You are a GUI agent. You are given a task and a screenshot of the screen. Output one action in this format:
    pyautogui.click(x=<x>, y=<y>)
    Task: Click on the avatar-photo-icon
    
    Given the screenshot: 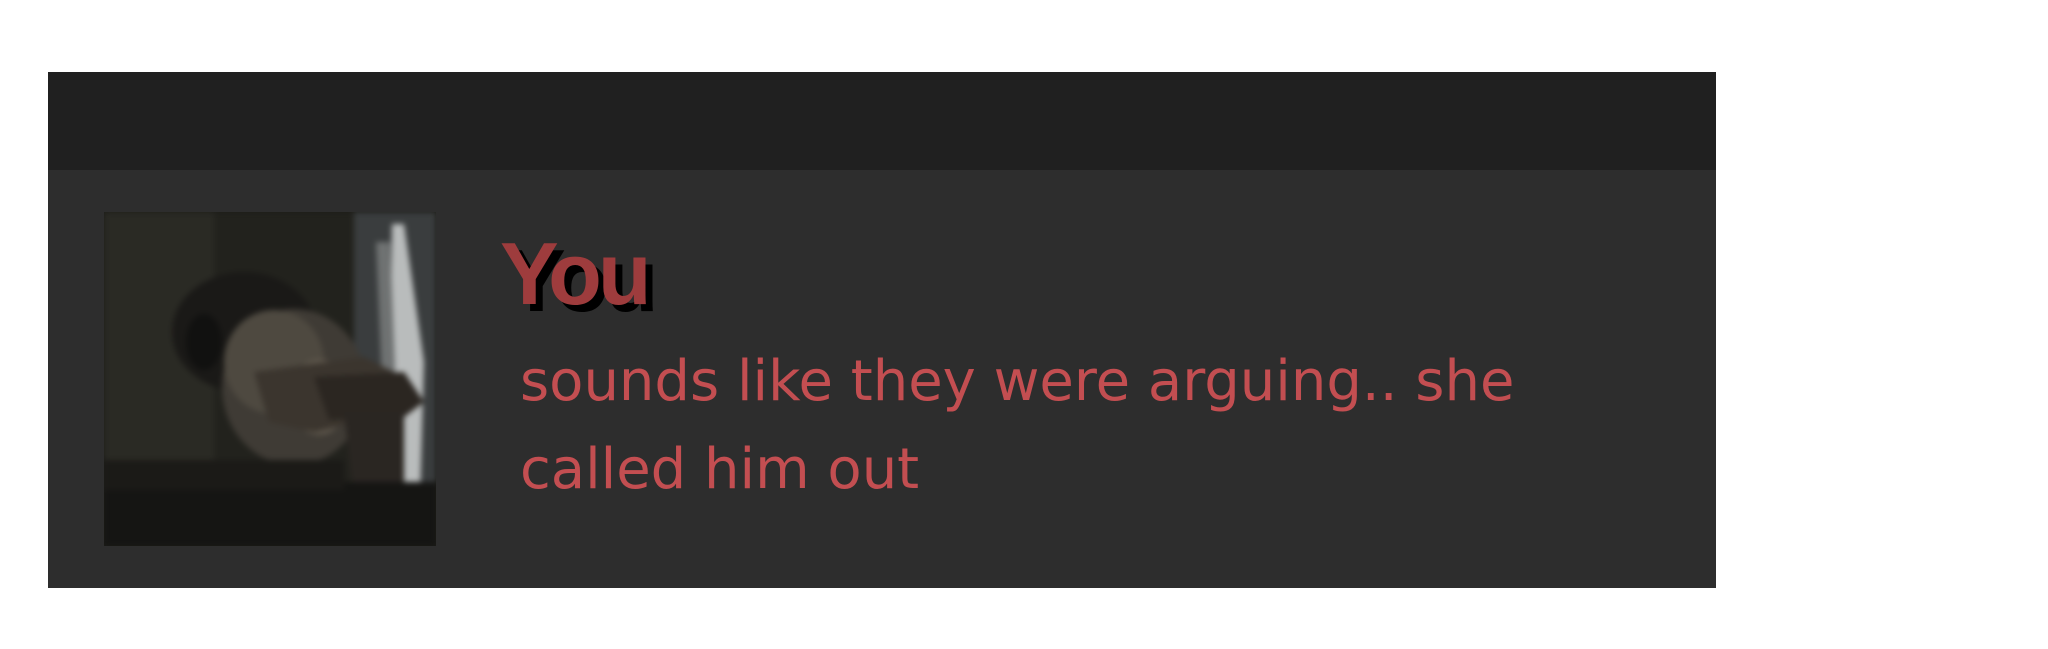 What is the action you would take?
    pyautogui.click(x=270, y=379)
    